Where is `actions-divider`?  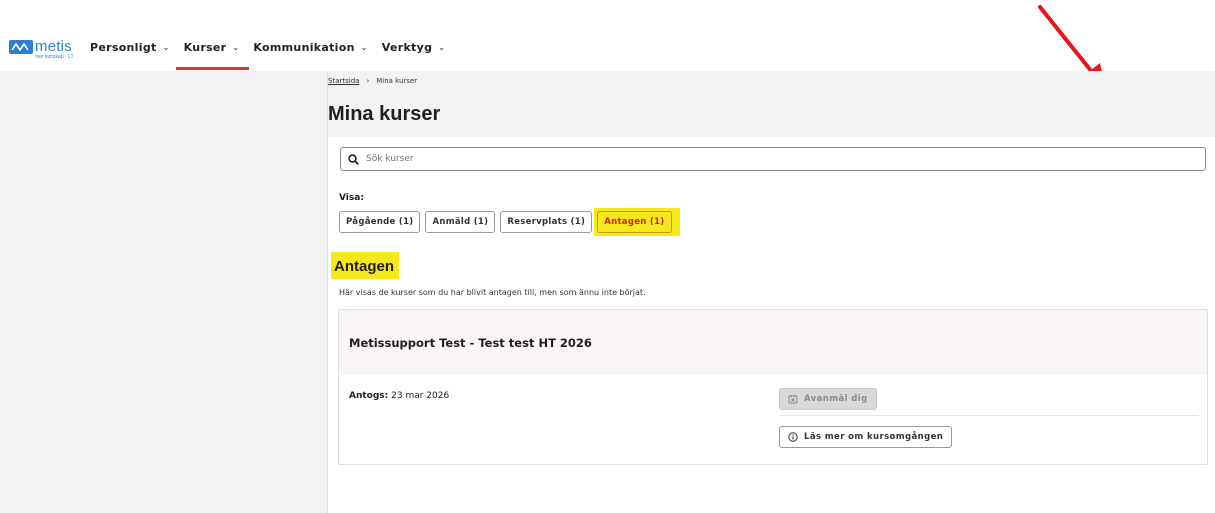
actions-divider is located at coordinates (989, 415).